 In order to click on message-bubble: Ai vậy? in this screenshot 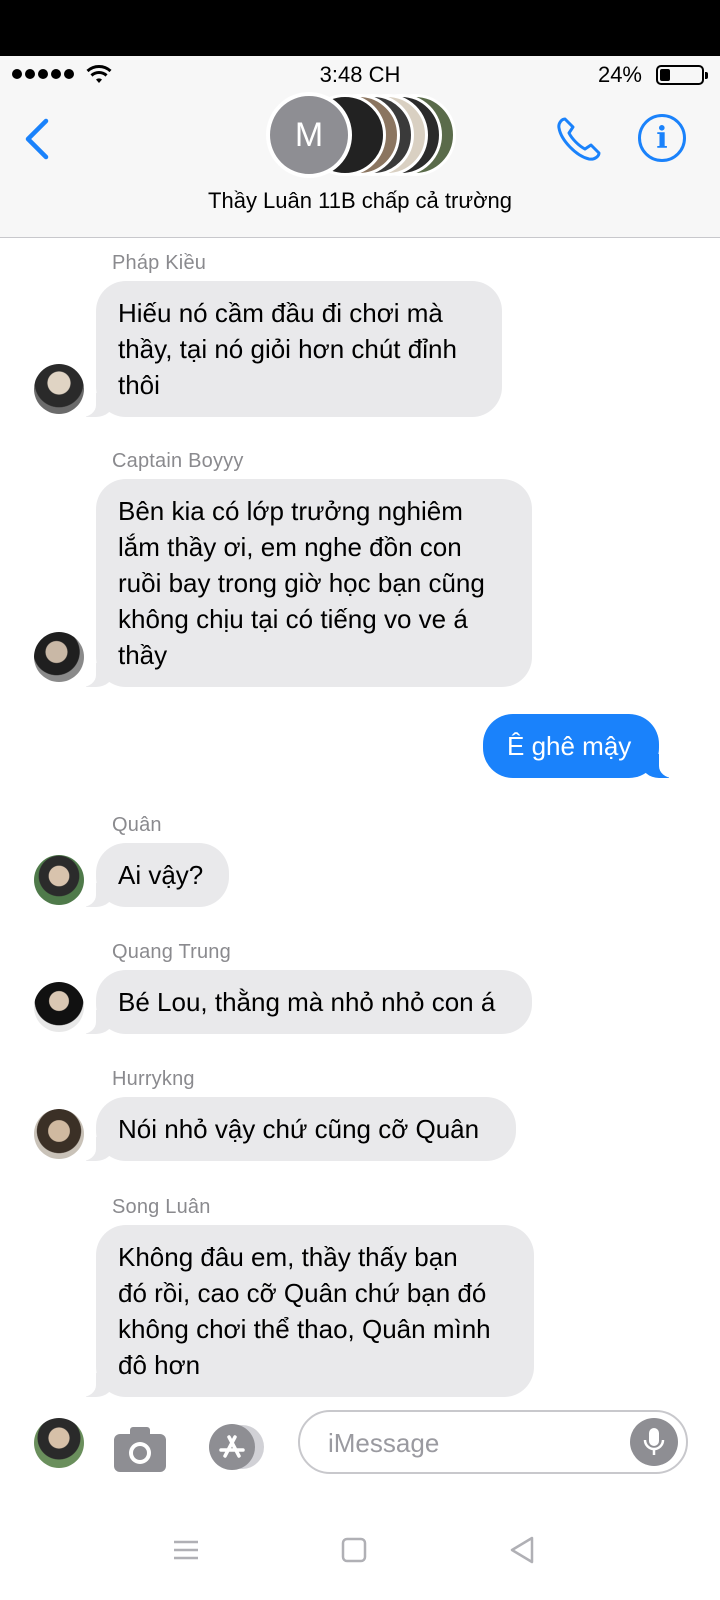, I will do `click(151, 875)`.